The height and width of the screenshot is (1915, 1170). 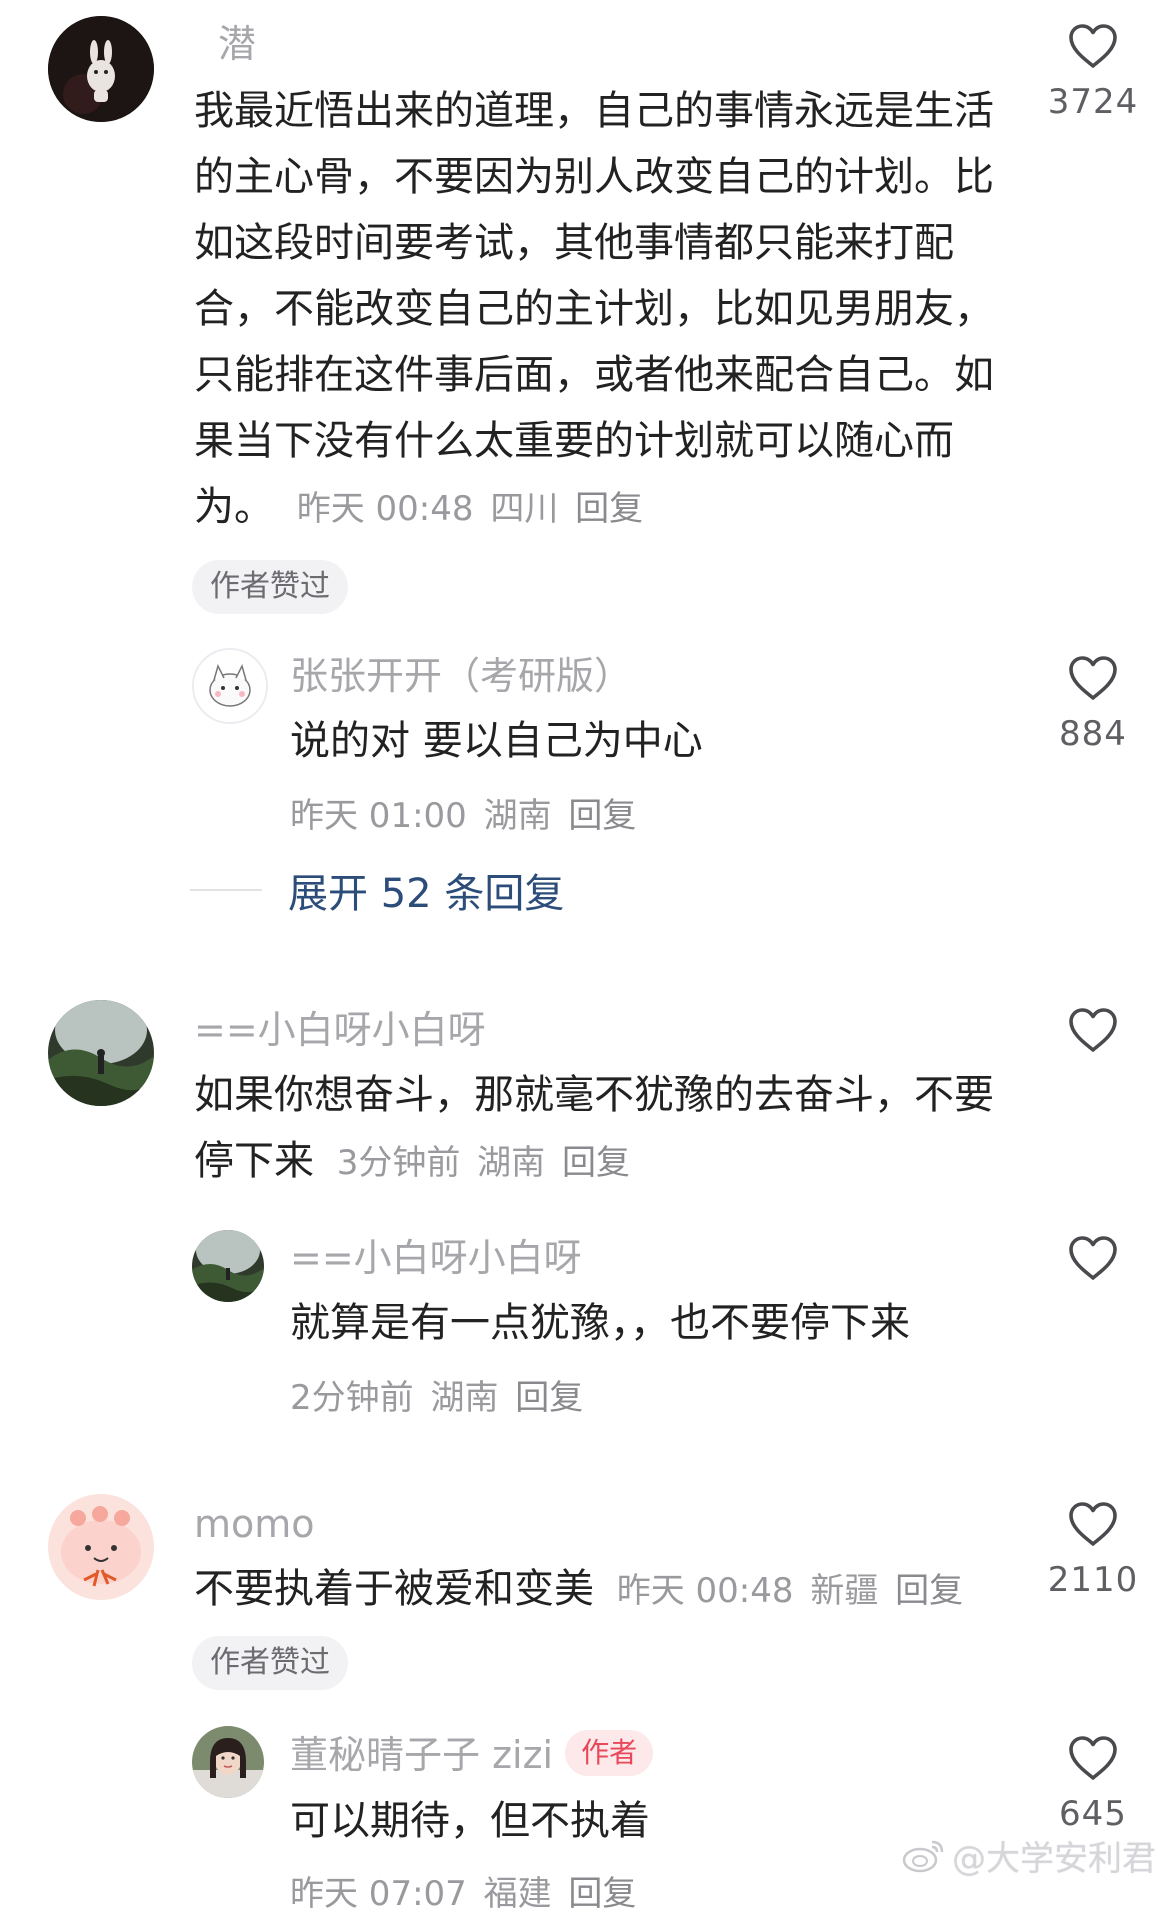 What do you see at coordinates (421, 1755) in the screenshot?
I see `reply-username-text: 董秘晴子子 zizi` at bounding box center [421, 1755].